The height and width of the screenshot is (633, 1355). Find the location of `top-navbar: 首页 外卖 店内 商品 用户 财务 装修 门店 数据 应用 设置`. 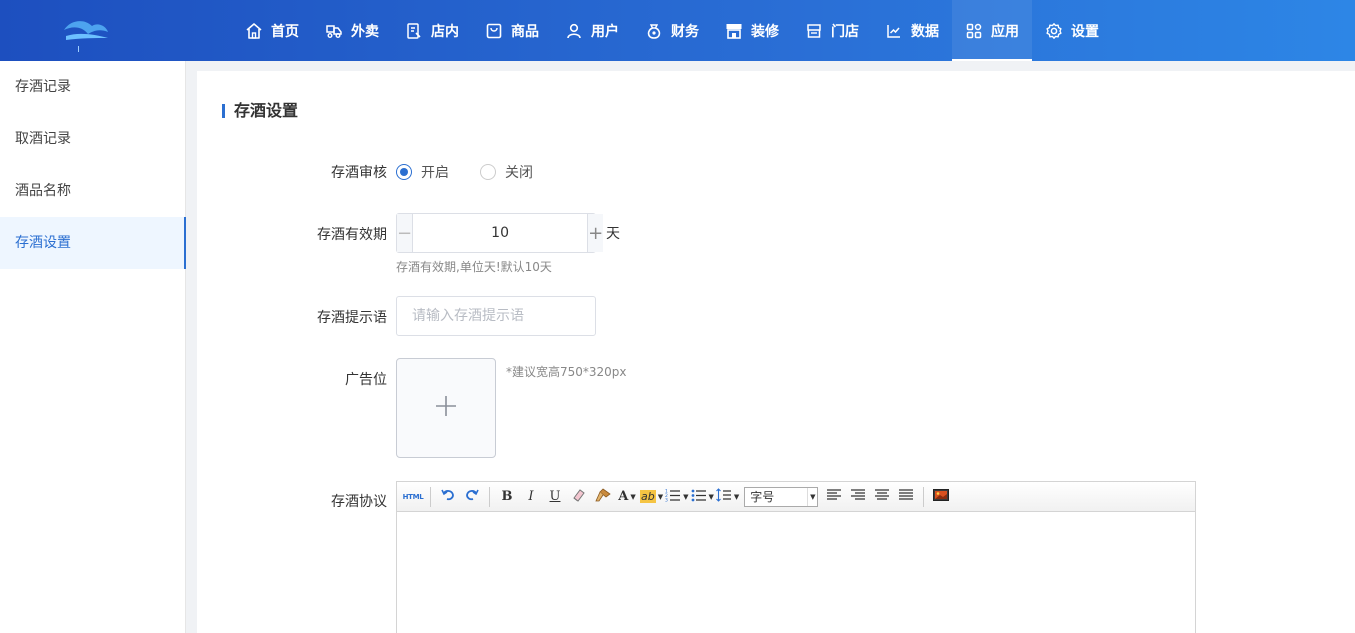

top-navbar: 首页 外卖 店内 商品 用户 财务 装修 门店 数据 应用 设置 is located at coordinates (677, 30).